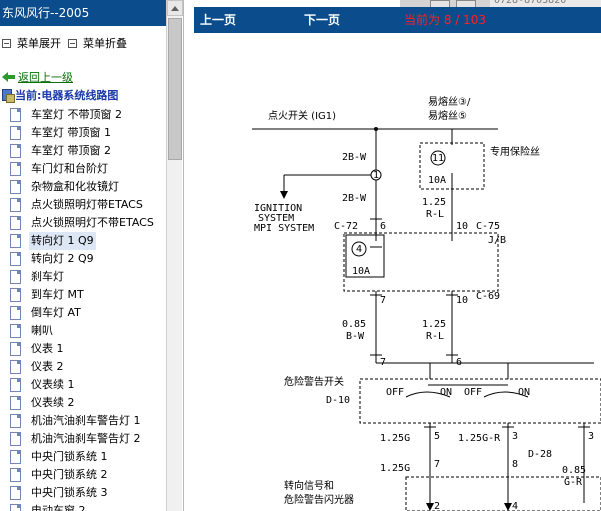  I want to click on menu-item-label: 机油汽油刹车警告灯 1, so click(86, 421).